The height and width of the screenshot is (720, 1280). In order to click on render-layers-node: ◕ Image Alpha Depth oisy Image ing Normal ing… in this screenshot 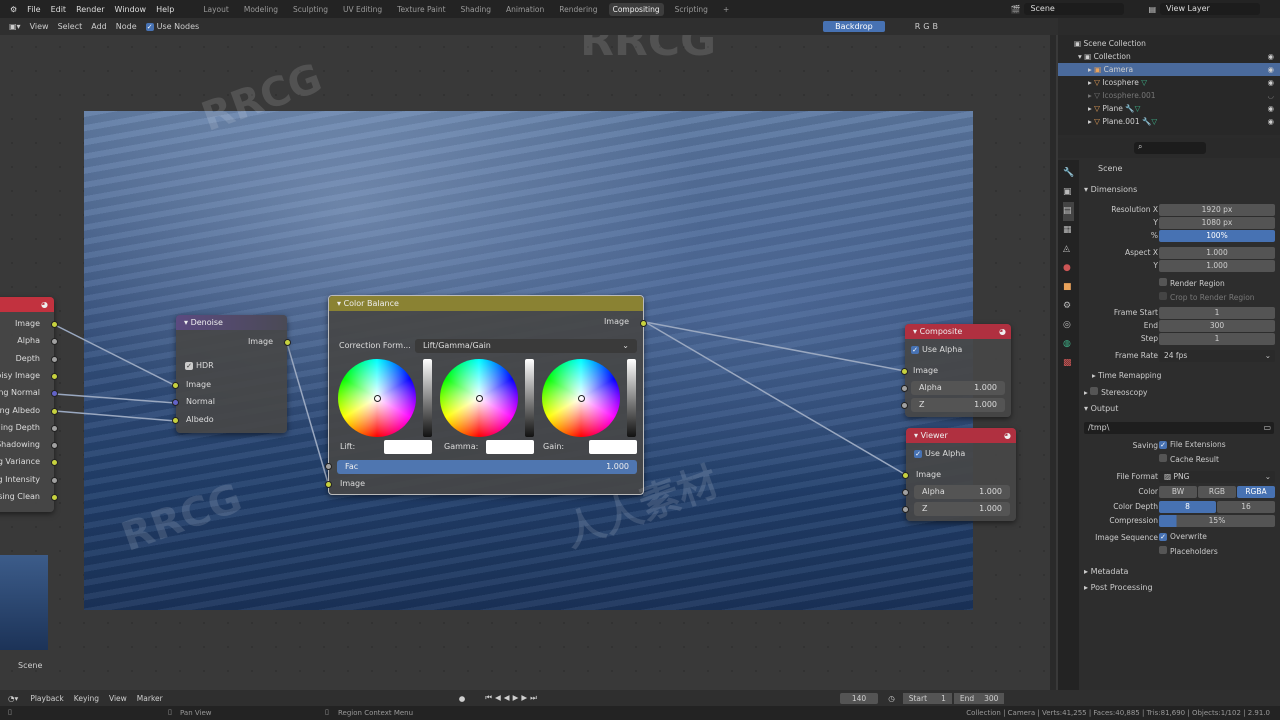, I will do `click(29, 404)`.